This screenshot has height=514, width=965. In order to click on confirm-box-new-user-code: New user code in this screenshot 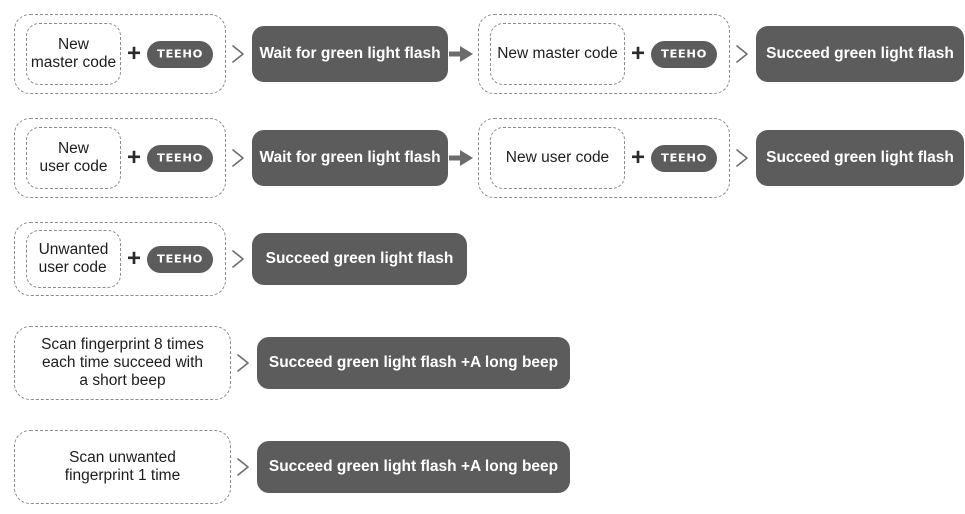, I will do `click(557, 158)`.